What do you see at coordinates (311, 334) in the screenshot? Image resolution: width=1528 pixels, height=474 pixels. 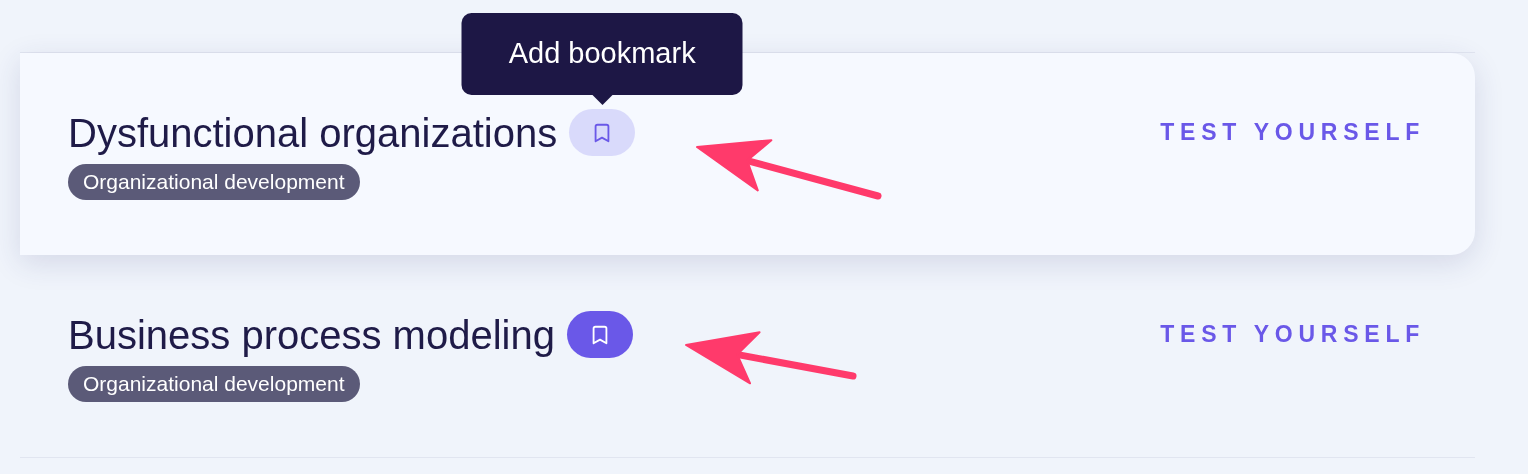 I see `topic-title: Business process modeling` at bounding box center [311, 334].